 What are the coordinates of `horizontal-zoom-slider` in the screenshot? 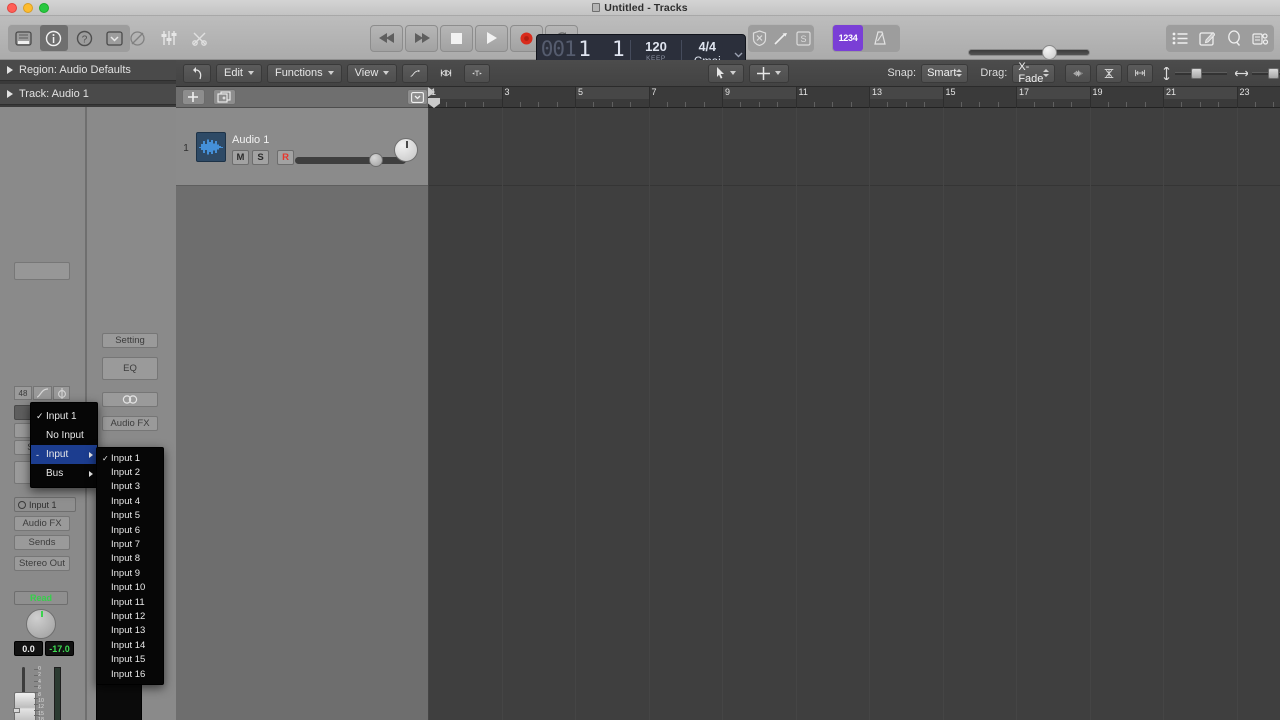 It's located at (1266, 73).